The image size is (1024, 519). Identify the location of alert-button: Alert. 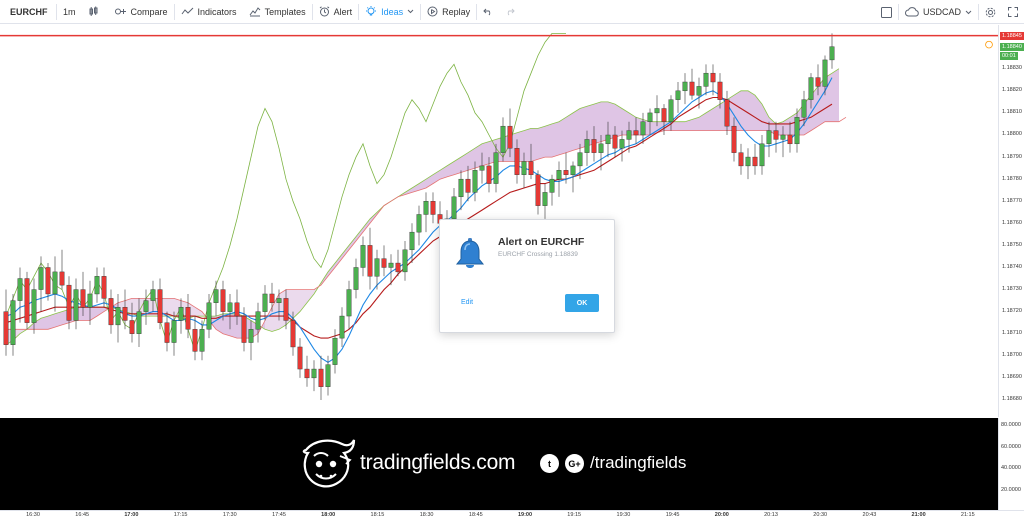
(336, 12).